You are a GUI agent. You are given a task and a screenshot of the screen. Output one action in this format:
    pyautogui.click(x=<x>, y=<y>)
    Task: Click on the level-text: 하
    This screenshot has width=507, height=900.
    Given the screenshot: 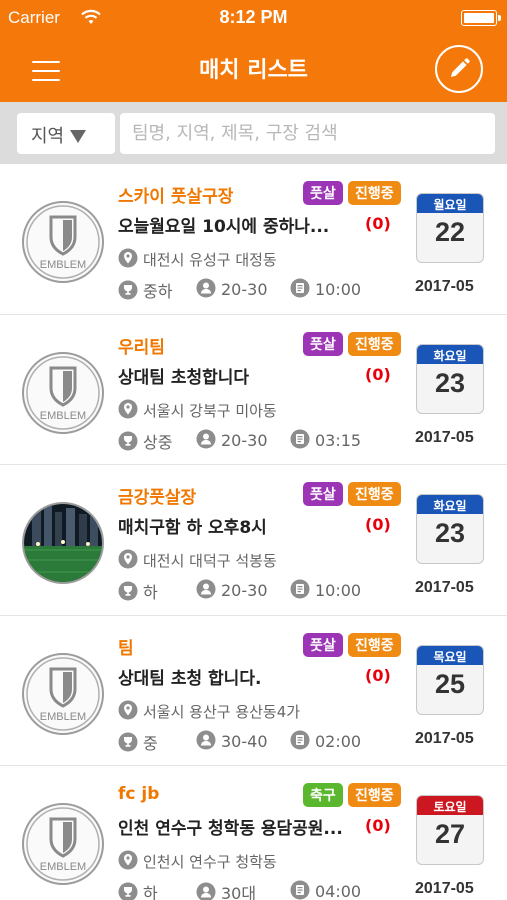 What is the action you would take?
    pyautogui.click(x=150, y=592)
    